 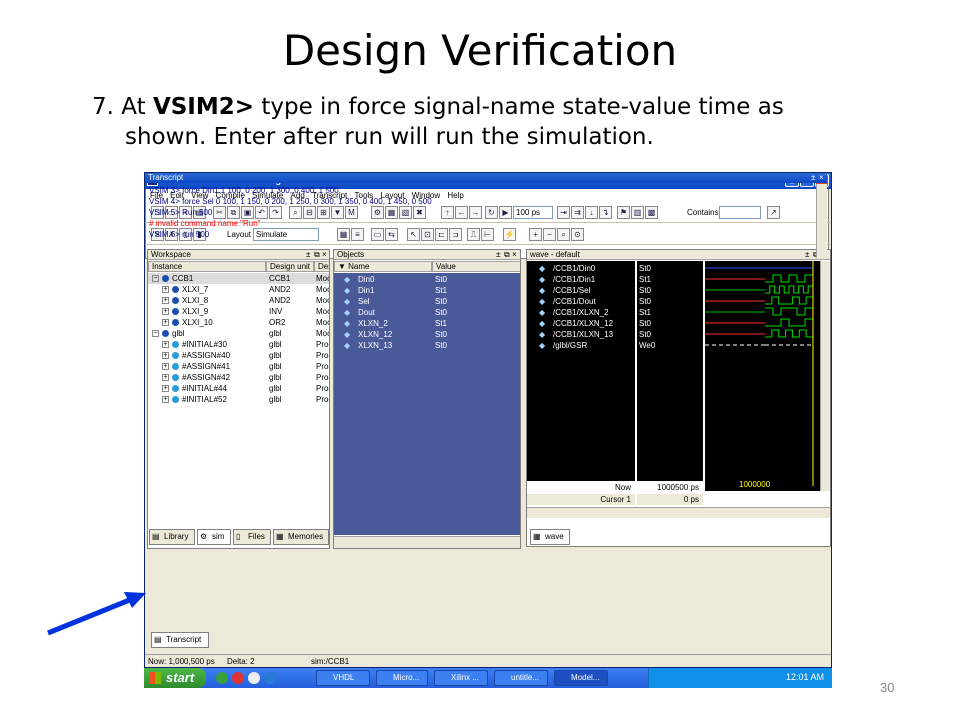 What do you see at coordinates (581, 279) in the screenshot?
I see `wave-signal-row: ◆ /CCB1/Din1` at bounding box center [581, 279].